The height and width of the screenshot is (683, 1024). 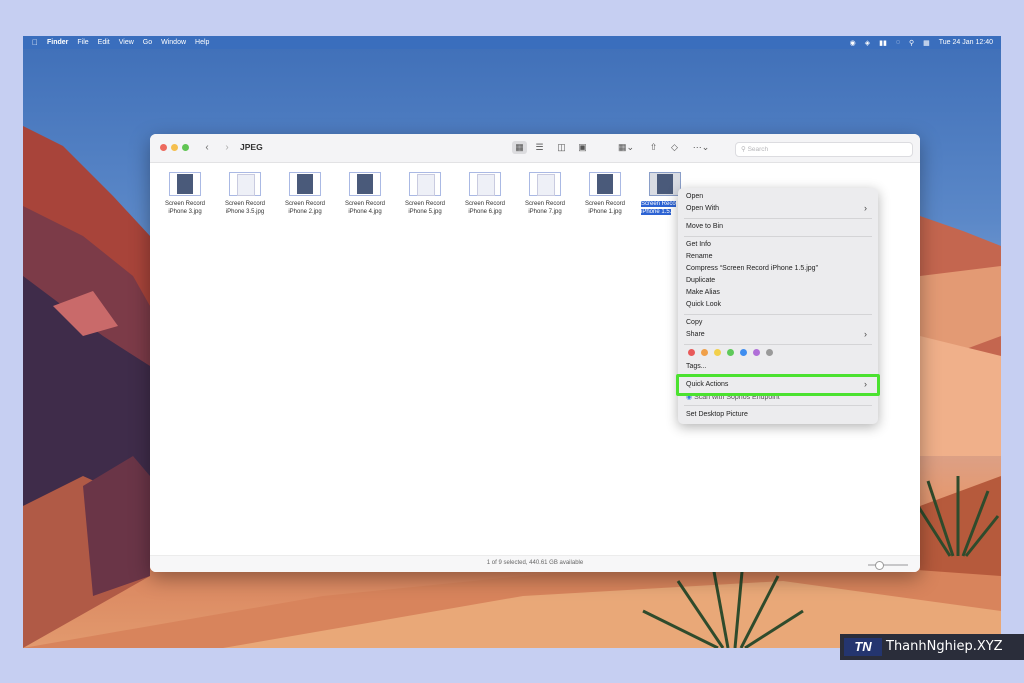 What do you see at coordinates (694, 196) in the screenshot?
I see `menu-item-open: Open` at bounding box center [694, 196].